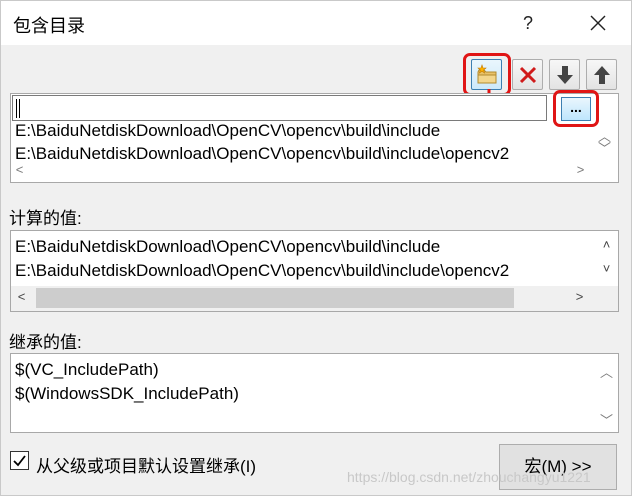 Image resolution: width=632 pixels, height=496 pixels. Describe the element at coordinates (146, 464) in the screenshot. I see `inherit-checkbox-label: 从父级或项目默认设置继承(I)` at that location.